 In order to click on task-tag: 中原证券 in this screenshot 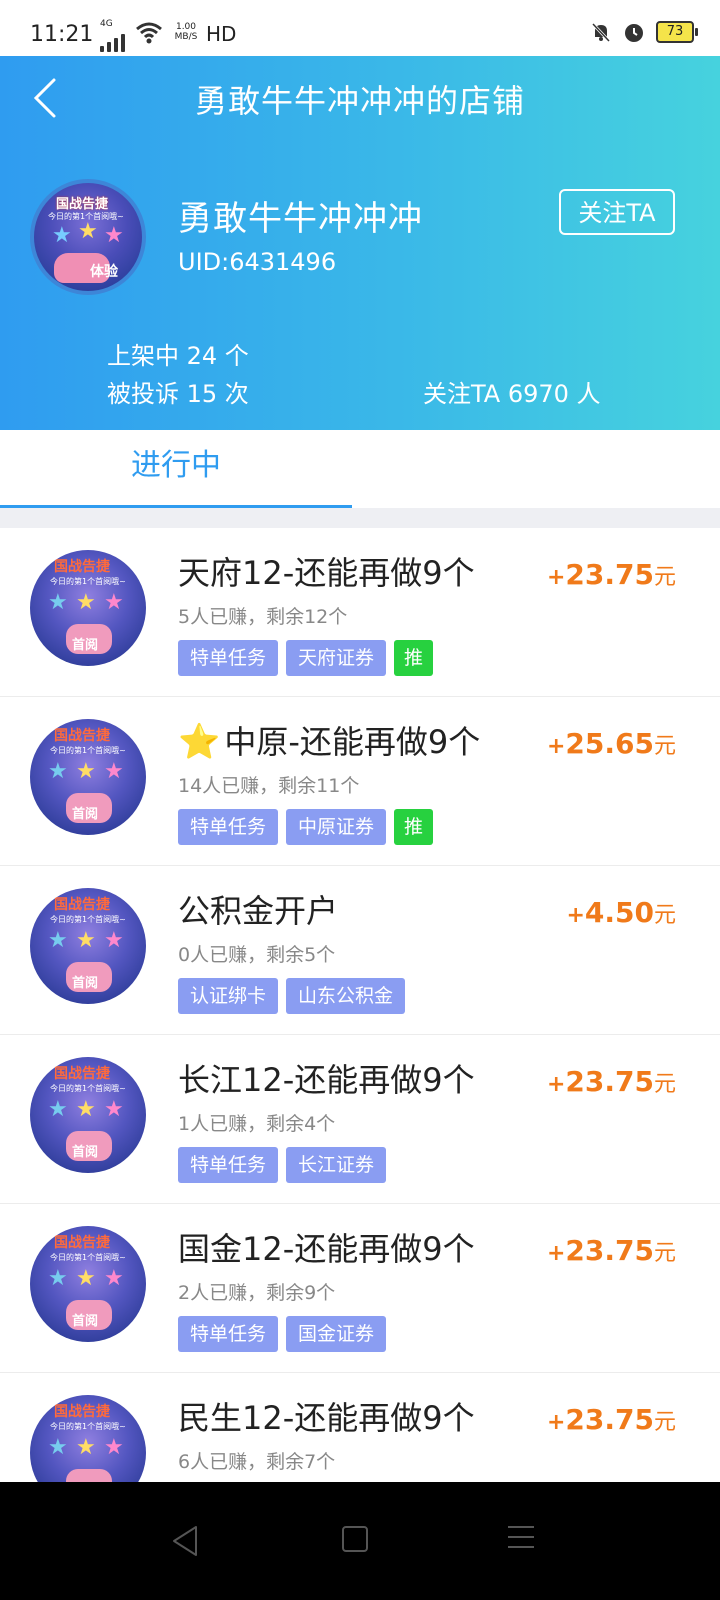, I will do `click(336, 827)`.